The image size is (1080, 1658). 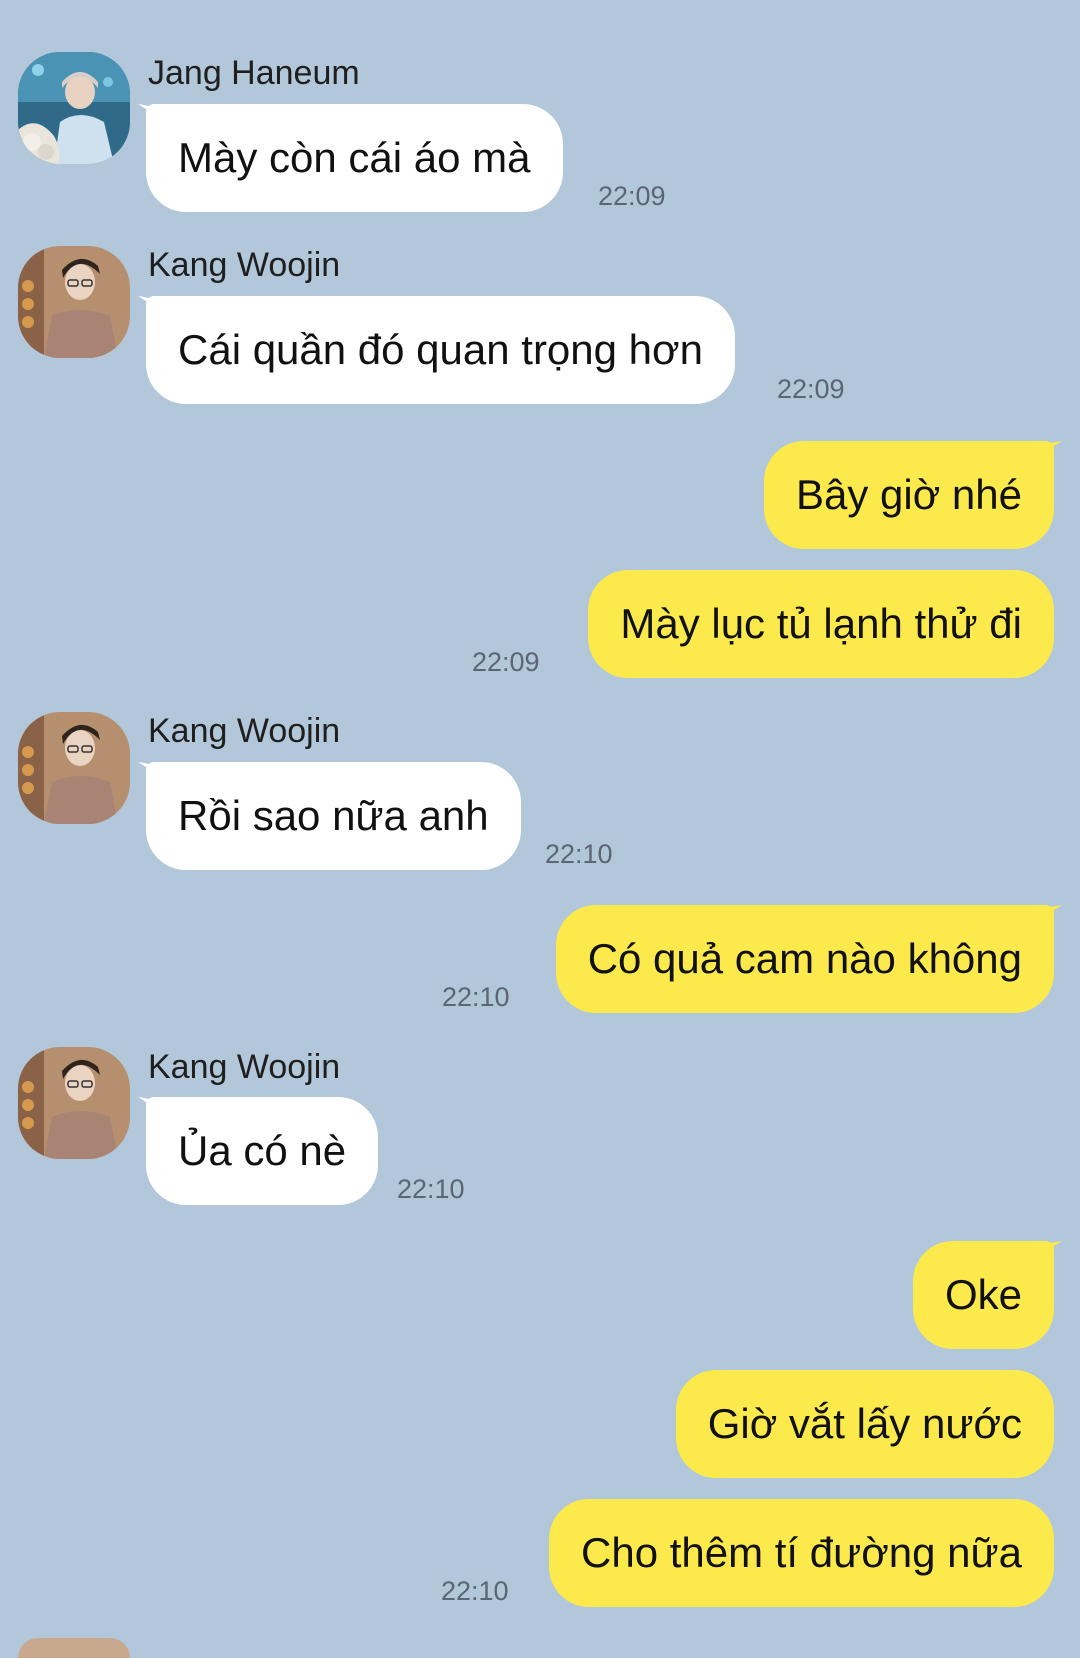 I want to click on message-bubble-outgoing: Bây giờ nhé, so click(x=908, y=495).